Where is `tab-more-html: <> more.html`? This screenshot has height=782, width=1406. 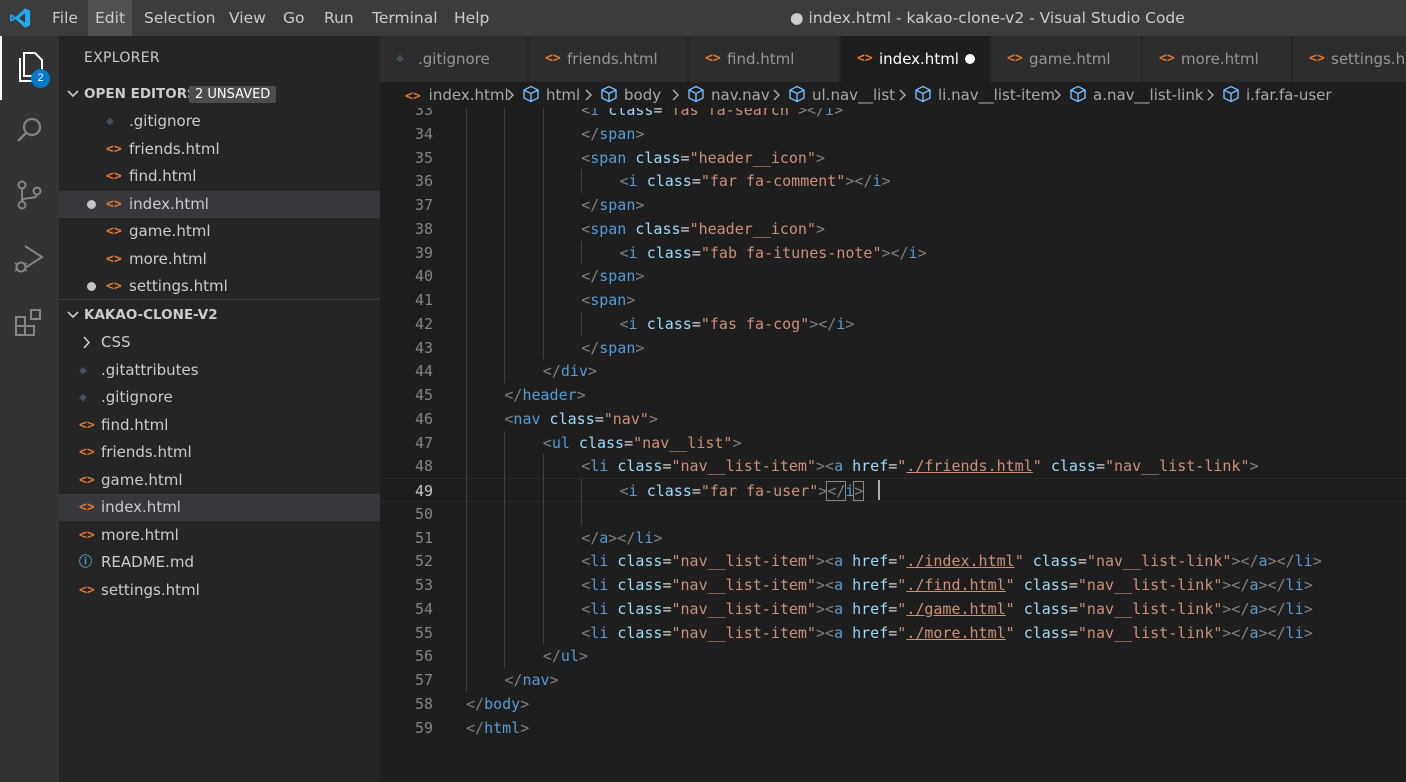 tab-more-html: <> more.html is located at coordinates (1217, 59).